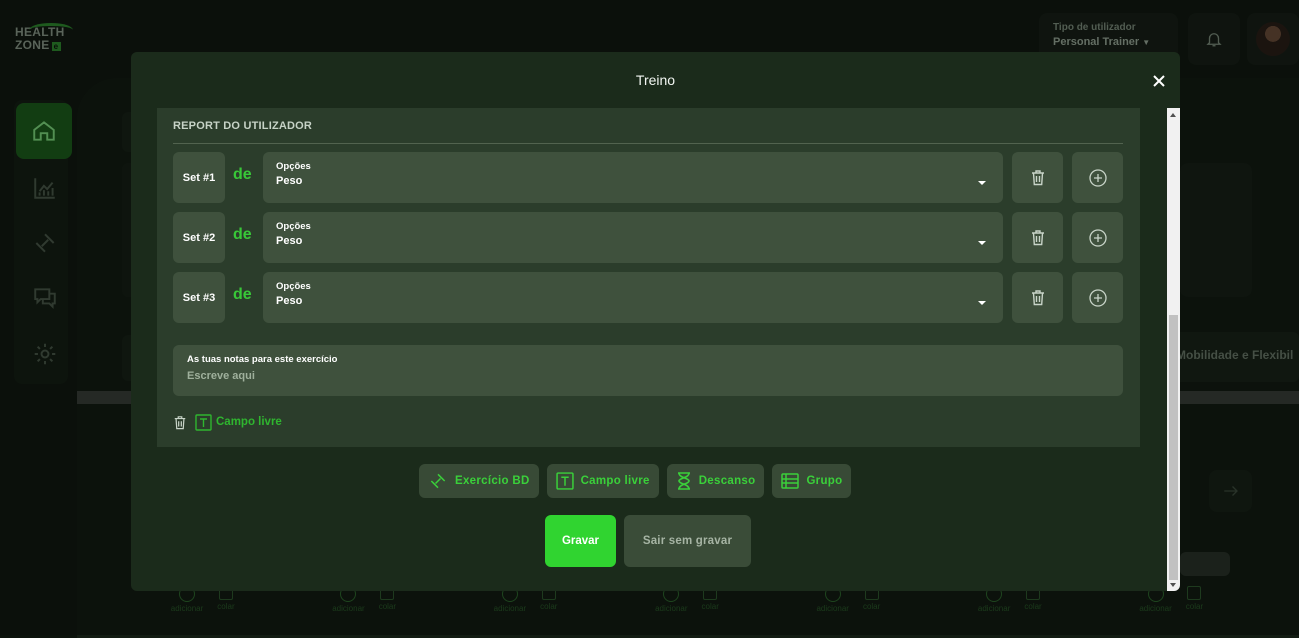 The width and height of the screenshot is (1299, 638). I want to click on notes-input, so click(637, 376).